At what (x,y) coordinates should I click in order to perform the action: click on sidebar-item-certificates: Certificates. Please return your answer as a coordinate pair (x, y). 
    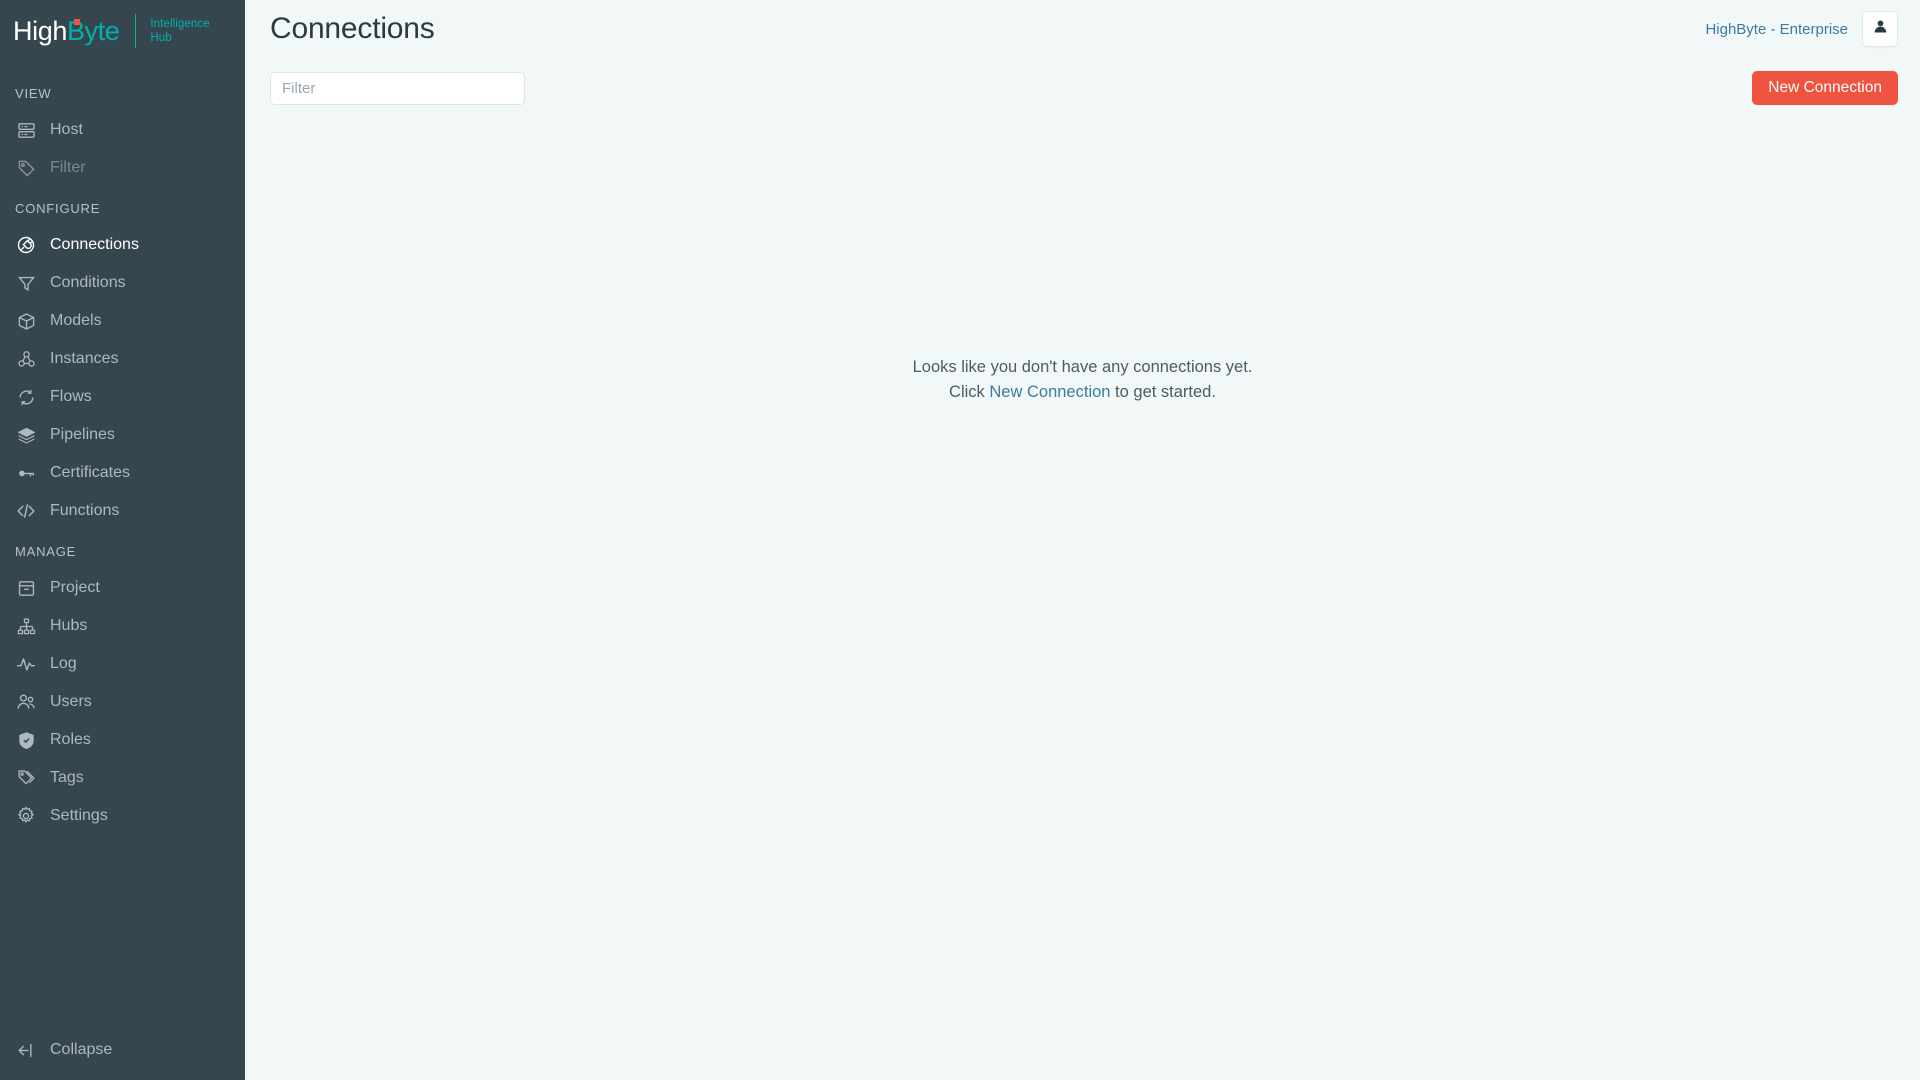
    Looking at the image, I should click on (122, 473).